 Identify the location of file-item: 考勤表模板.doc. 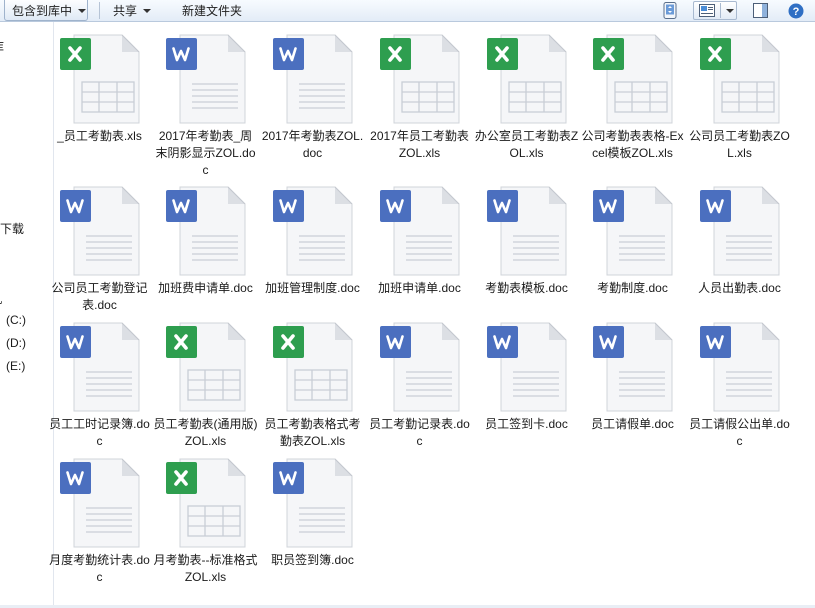
(526, 241).